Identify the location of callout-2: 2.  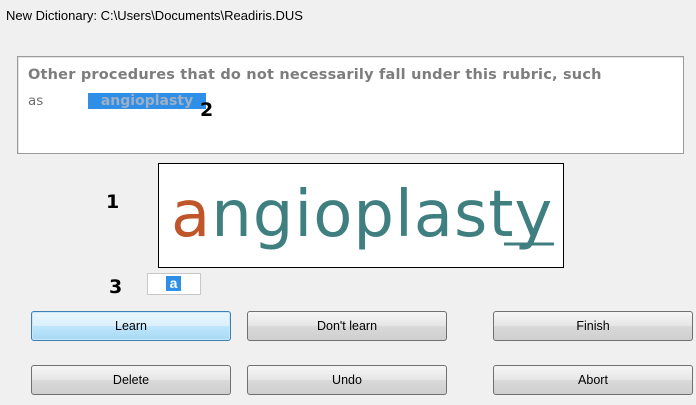
(207, 110).